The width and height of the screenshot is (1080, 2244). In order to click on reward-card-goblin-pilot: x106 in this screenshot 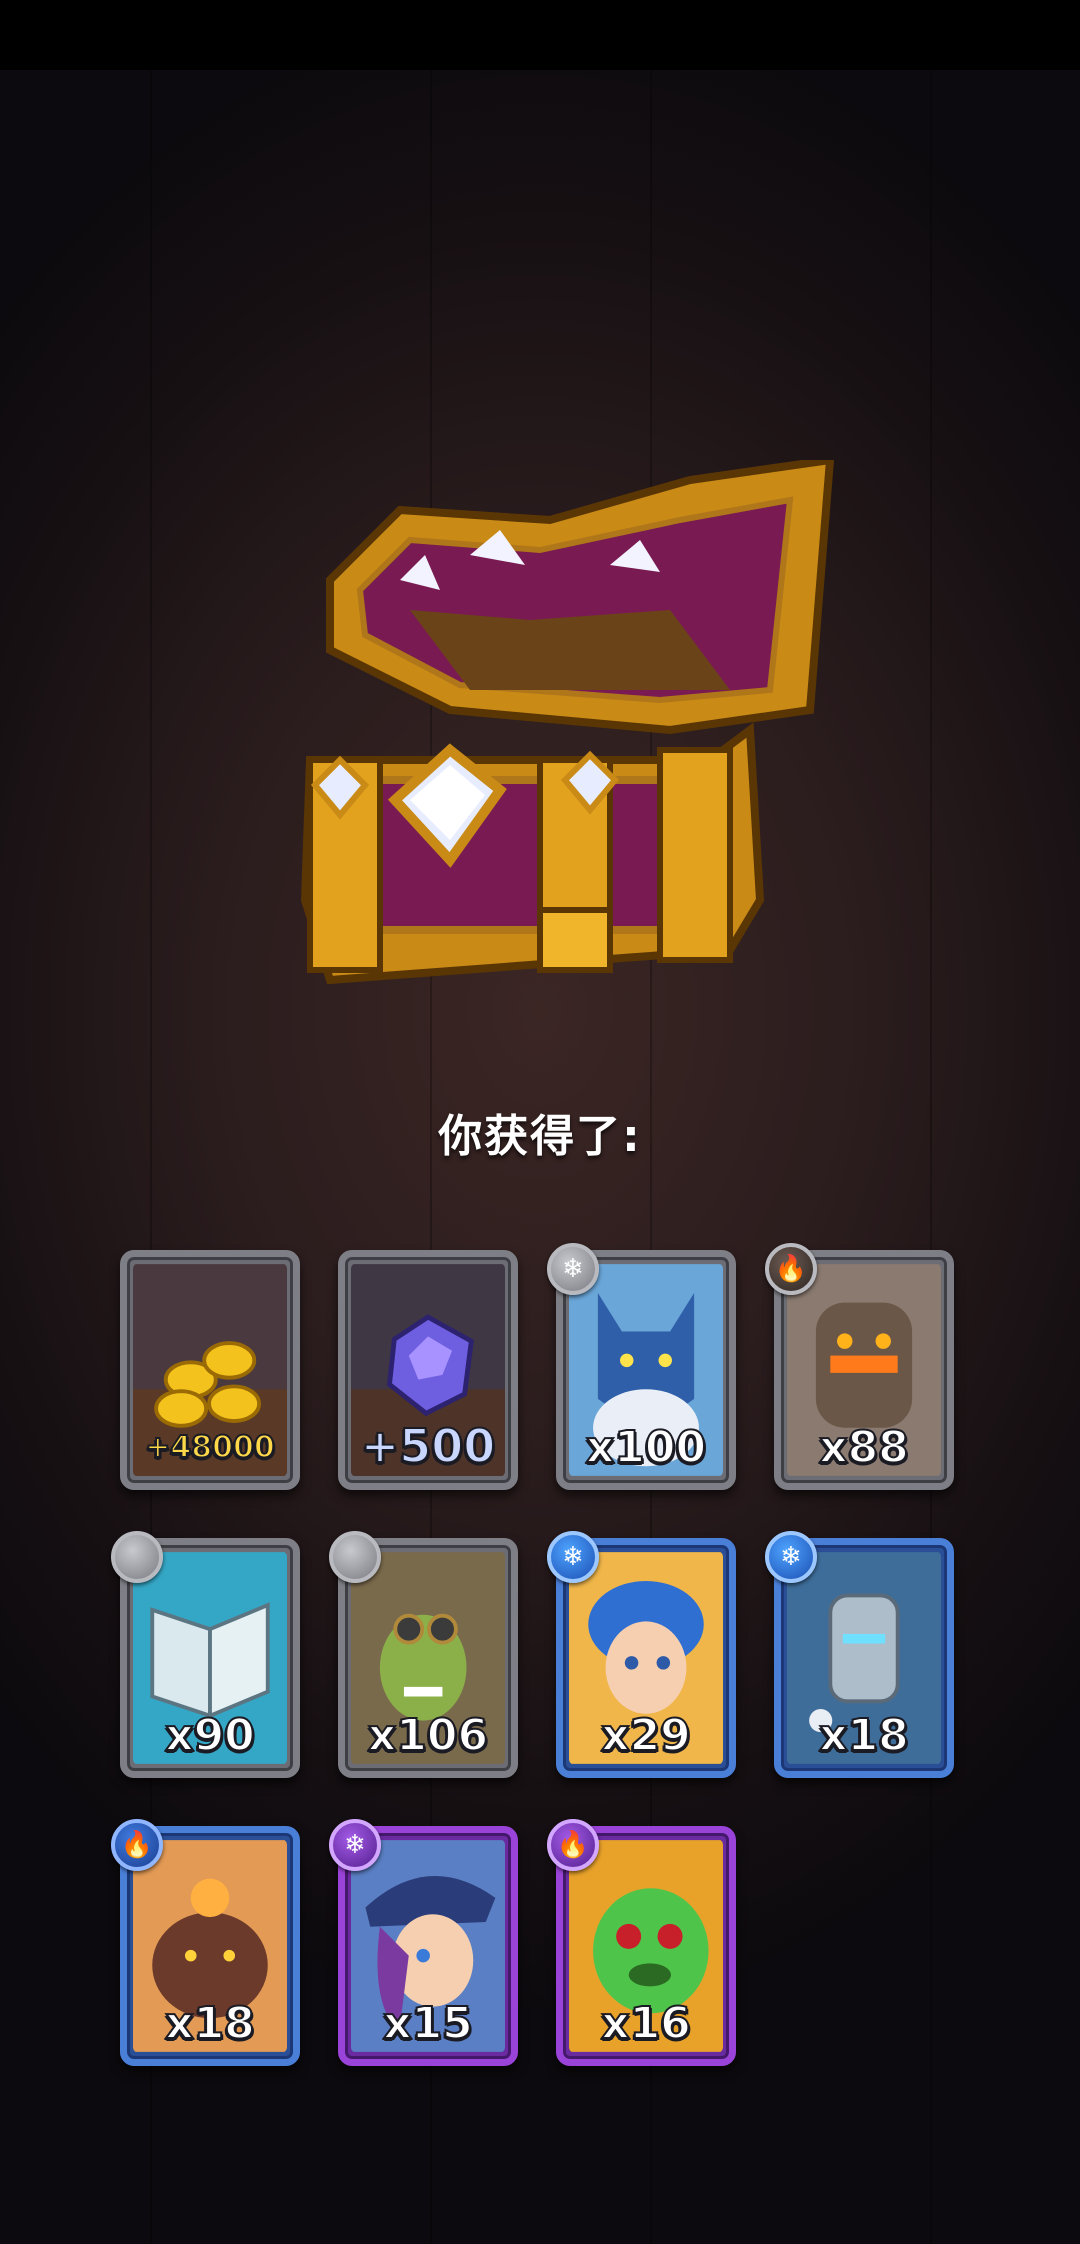, I will do `click(423, 1654)`.